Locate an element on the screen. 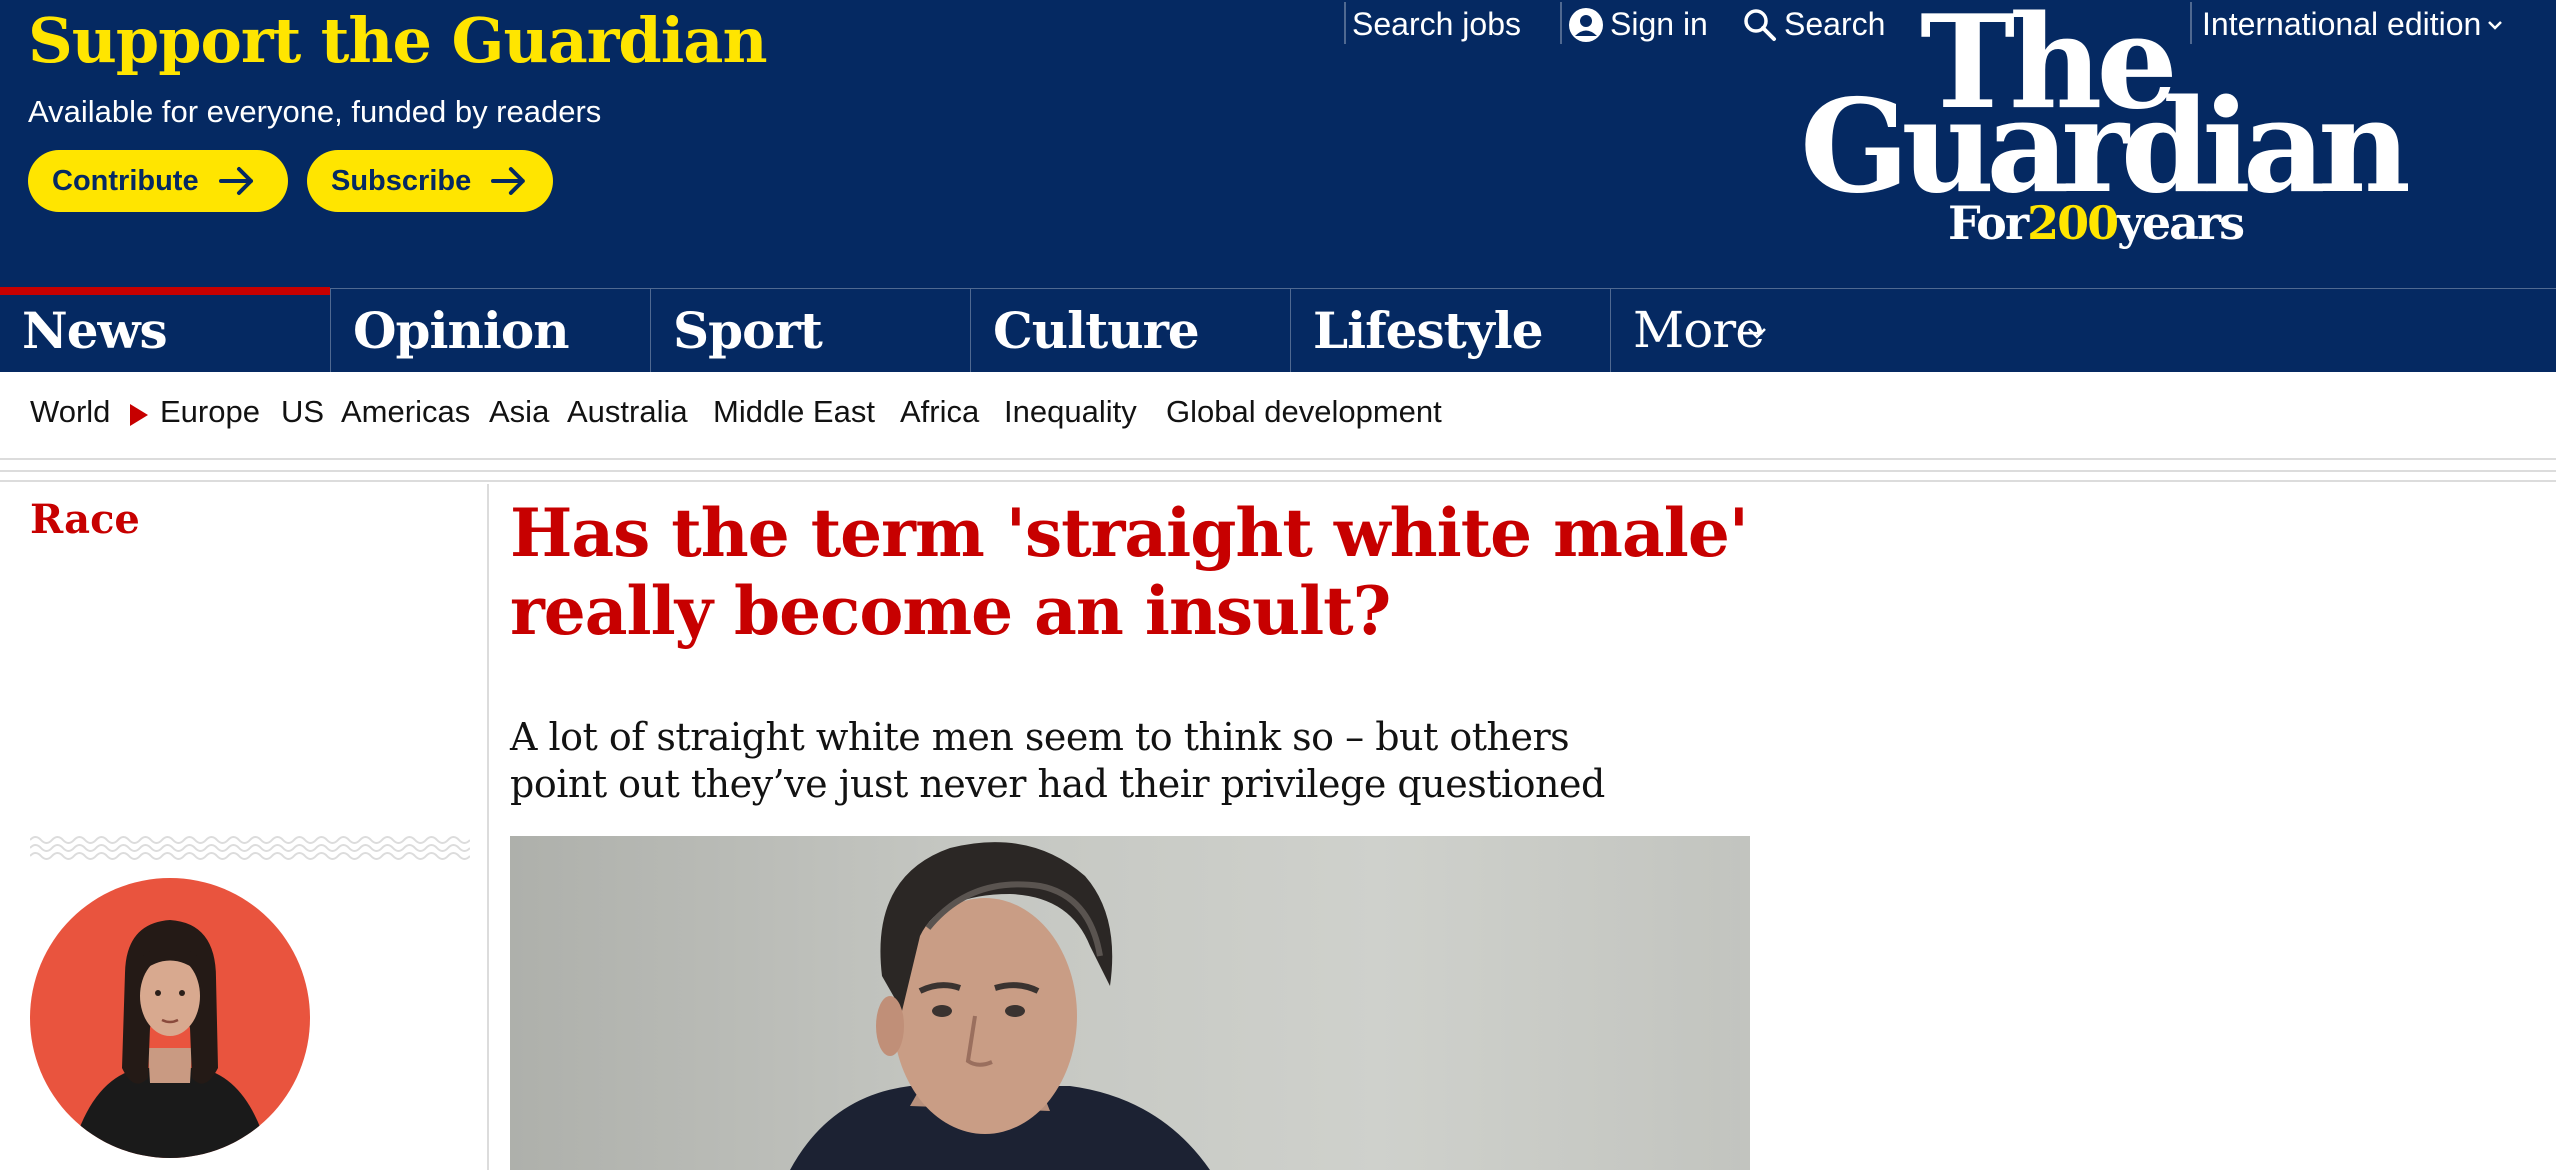  nav-item-lifestyle: Lifestyle is located at coordinates (1450, 331).